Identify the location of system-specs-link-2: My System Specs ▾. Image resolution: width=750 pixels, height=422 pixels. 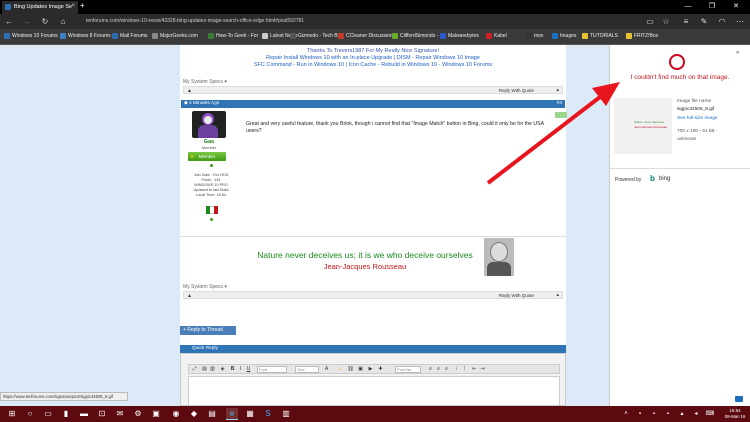
(205, 287).